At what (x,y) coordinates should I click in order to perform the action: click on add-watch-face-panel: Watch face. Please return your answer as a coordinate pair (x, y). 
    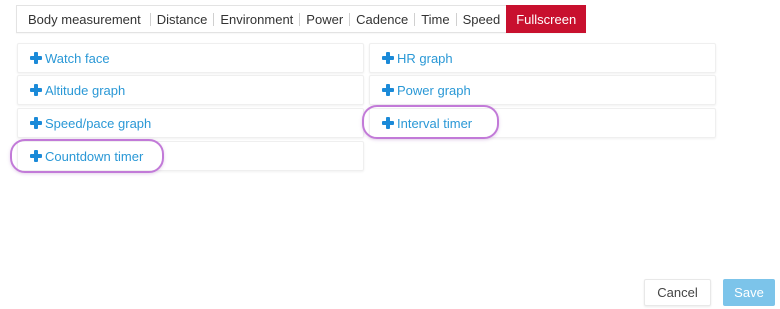
    Looking at the image, I should click on (190, 58).